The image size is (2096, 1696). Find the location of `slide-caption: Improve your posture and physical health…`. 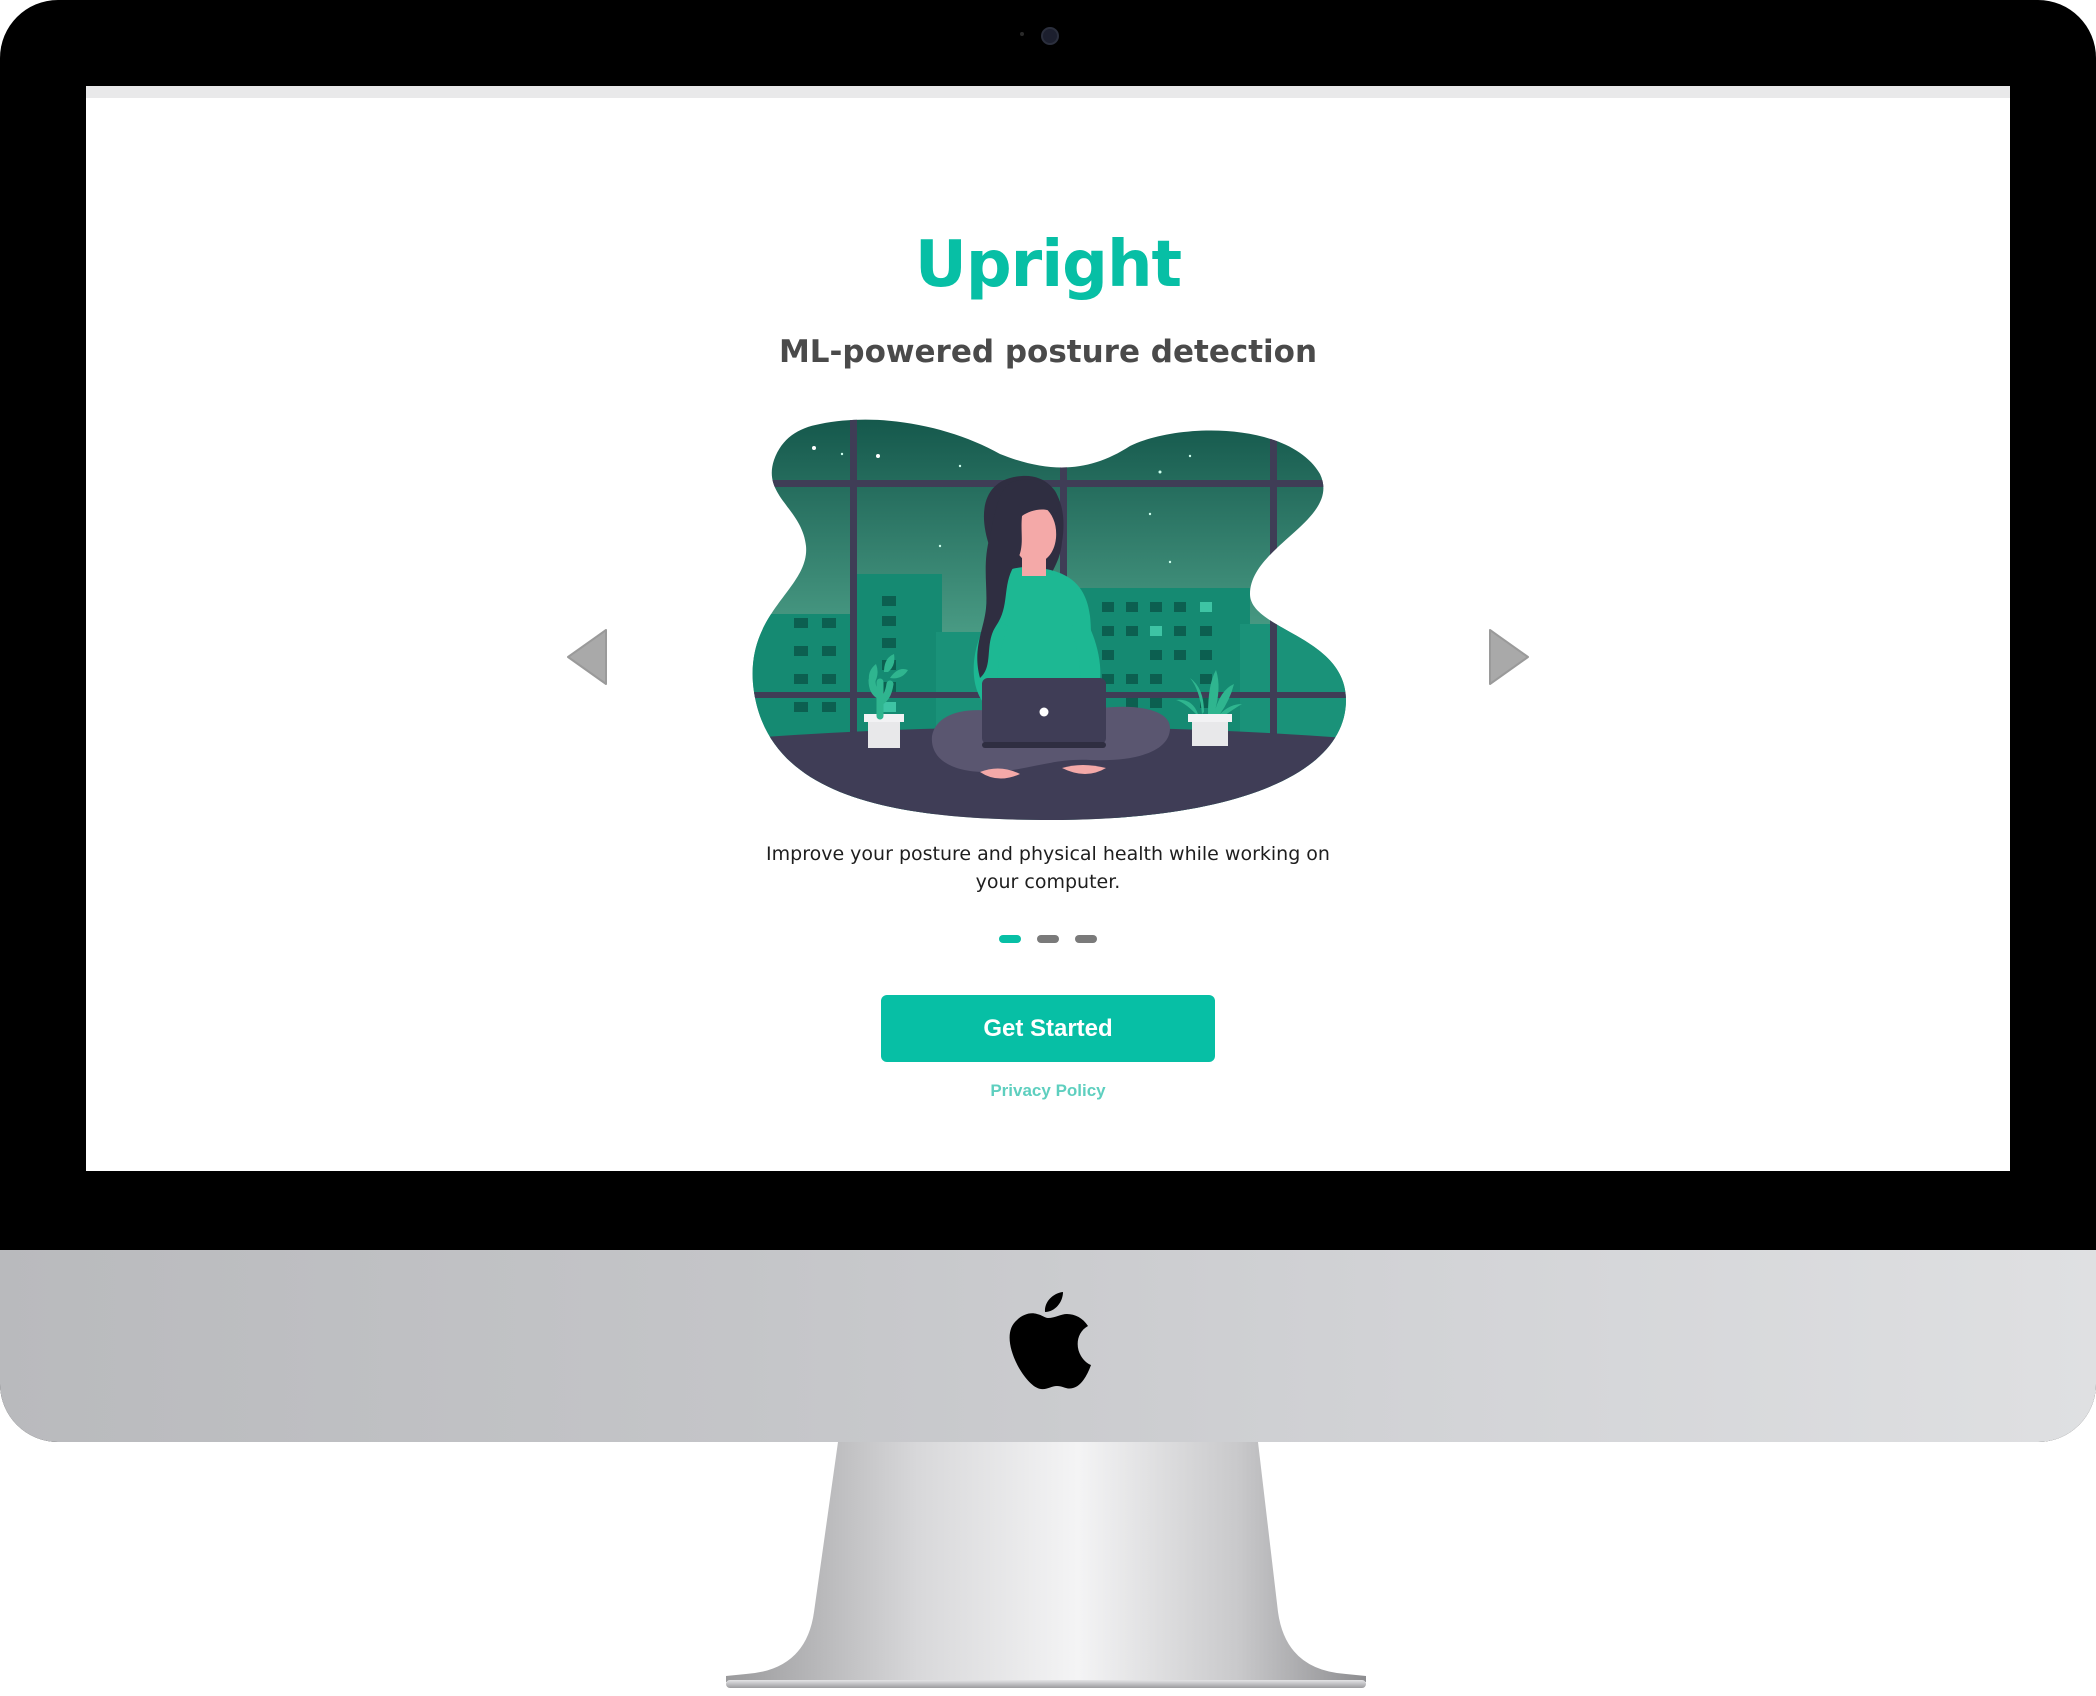

slide-caption: Improve your posture and physical health… is located at coordinates (1048, 868).